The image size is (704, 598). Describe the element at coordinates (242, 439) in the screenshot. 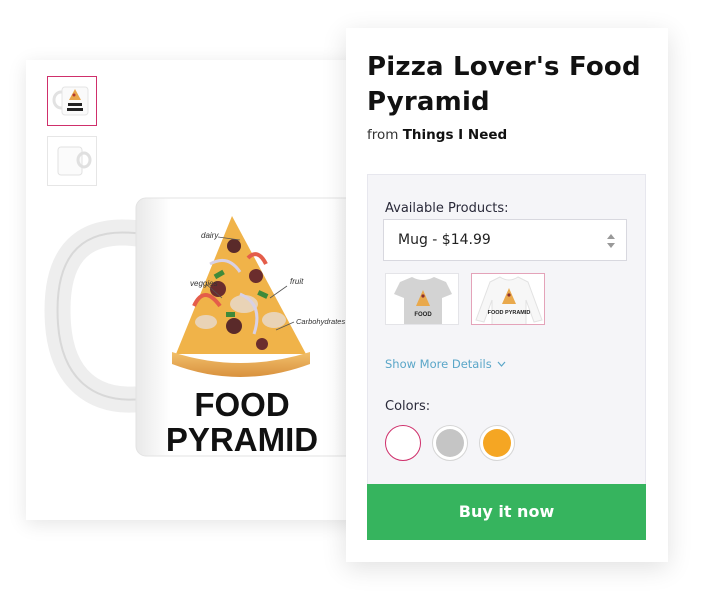

I see `mug-print-pyramid: PYRAMID` at that location.